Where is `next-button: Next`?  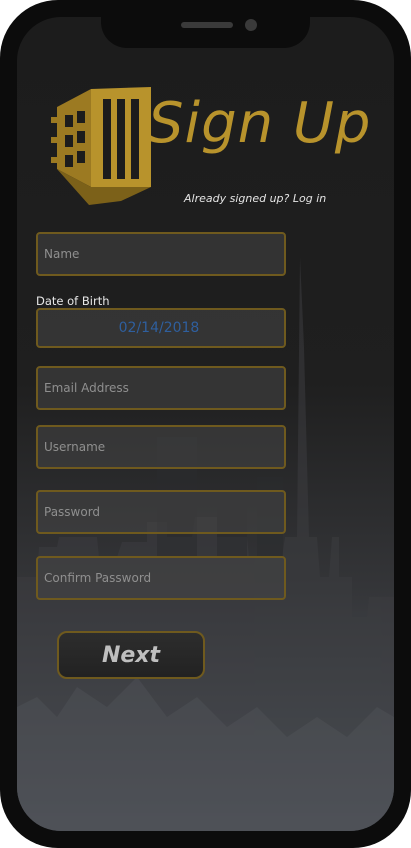 next-button: Next is located at coordinates (131, 655).